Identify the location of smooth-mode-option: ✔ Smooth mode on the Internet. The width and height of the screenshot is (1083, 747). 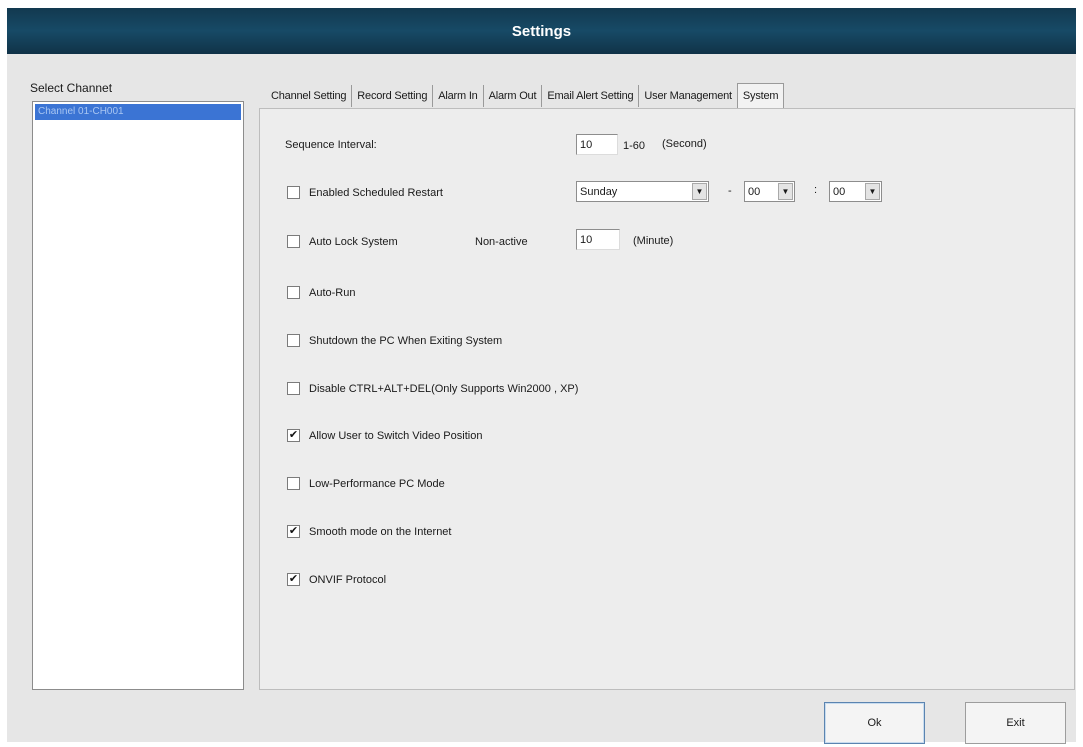
(369, 531).